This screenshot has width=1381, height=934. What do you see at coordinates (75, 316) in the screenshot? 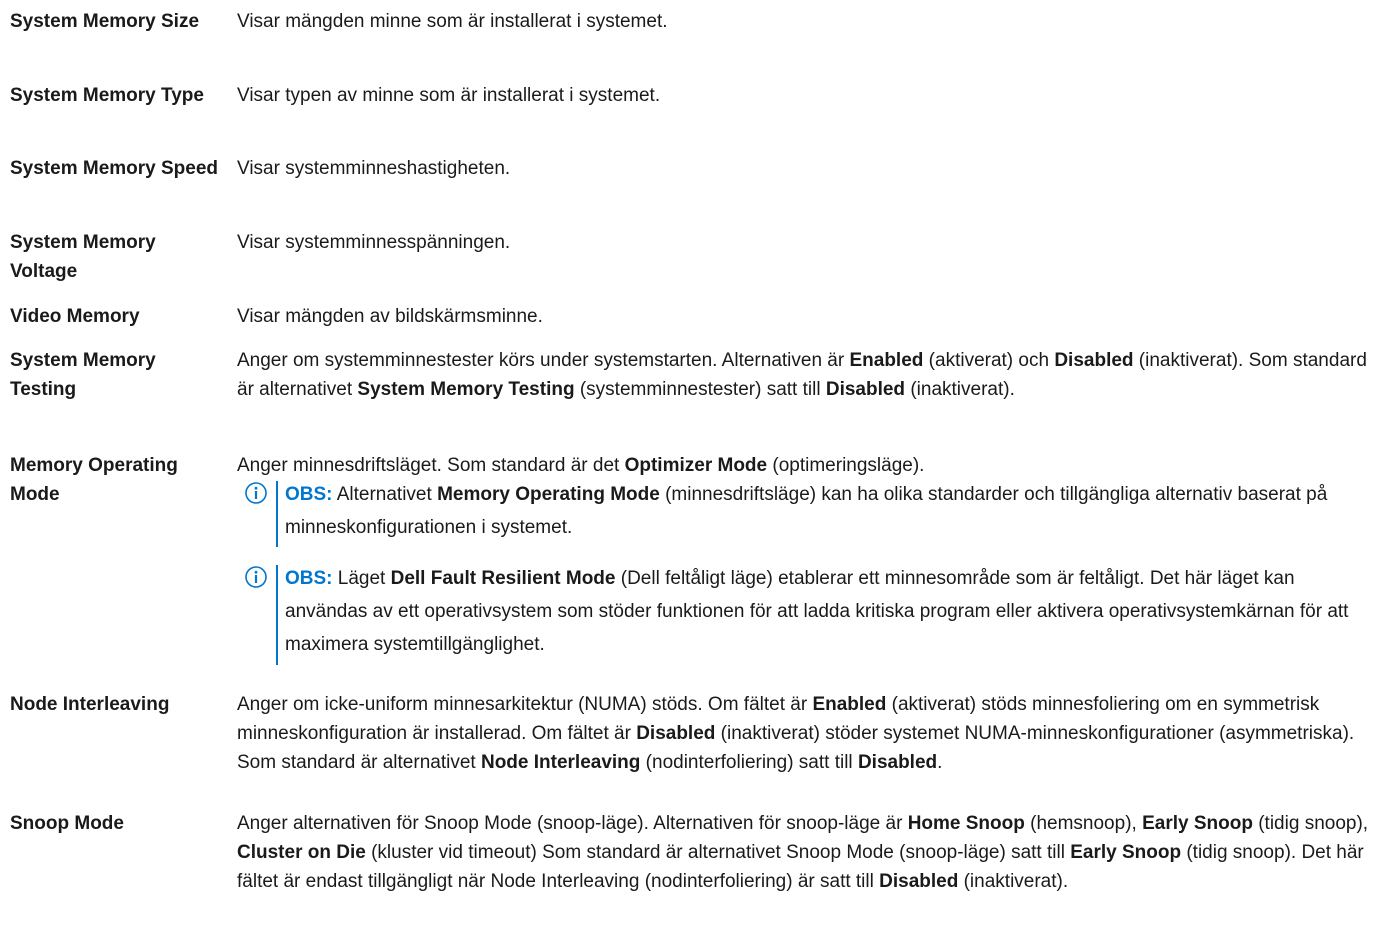
I see `term-video-memory: Video Memory` at bounding box center [75, 316].